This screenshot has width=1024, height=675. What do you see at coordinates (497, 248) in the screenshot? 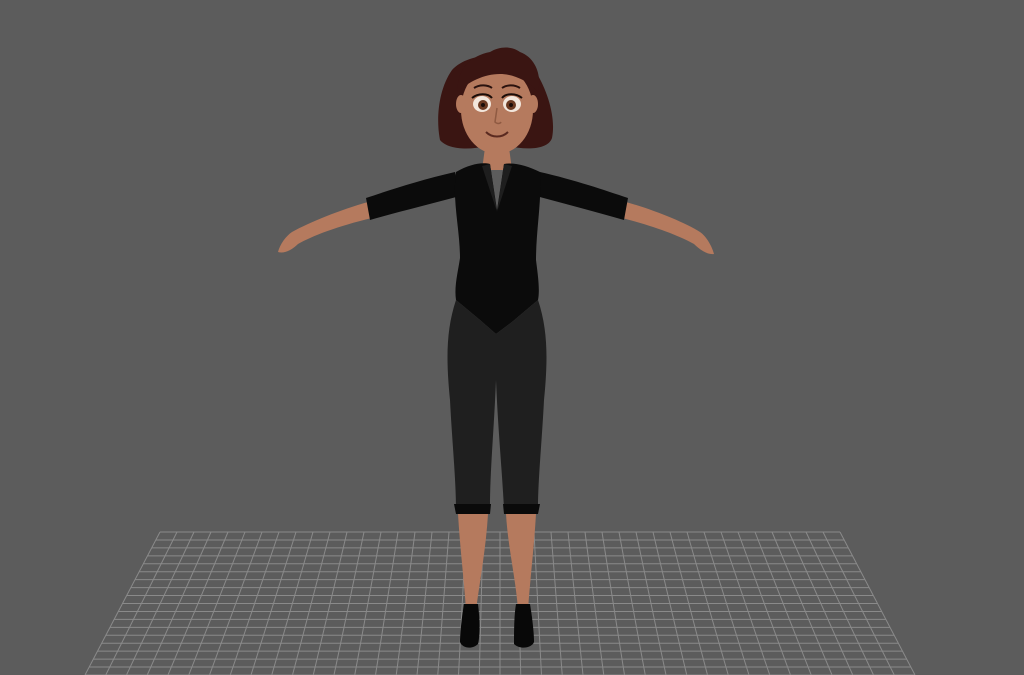
I see `character-top` at bounding box center [497, 248].